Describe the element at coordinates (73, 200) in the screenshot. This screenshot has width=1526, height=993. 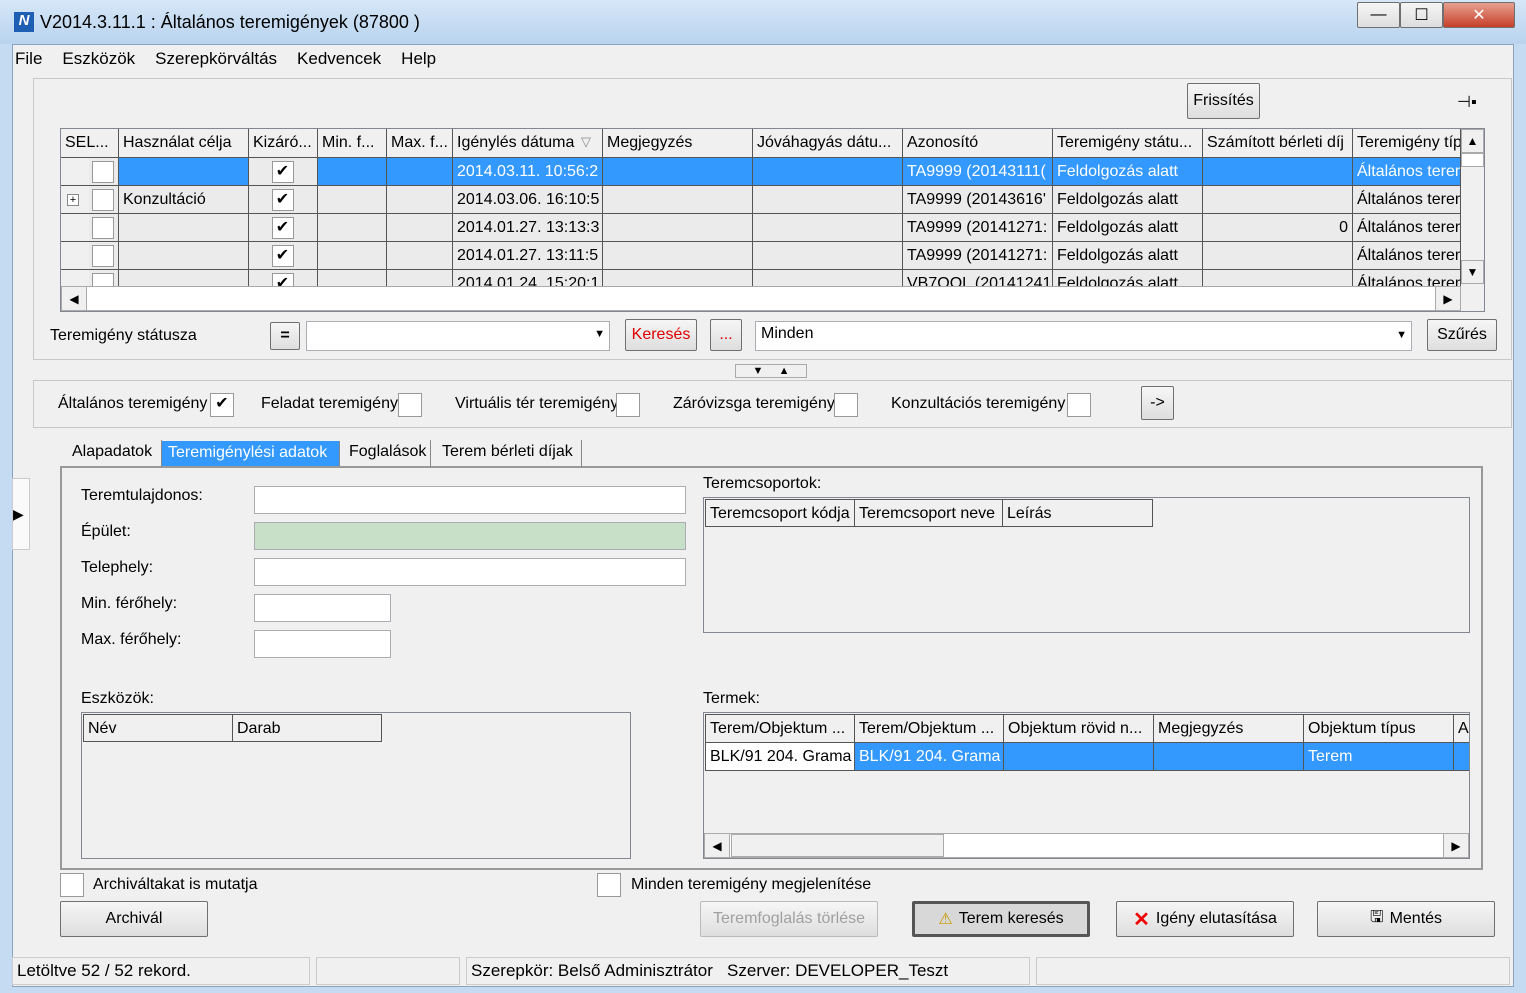
I see `expand-icon: +` at that location.